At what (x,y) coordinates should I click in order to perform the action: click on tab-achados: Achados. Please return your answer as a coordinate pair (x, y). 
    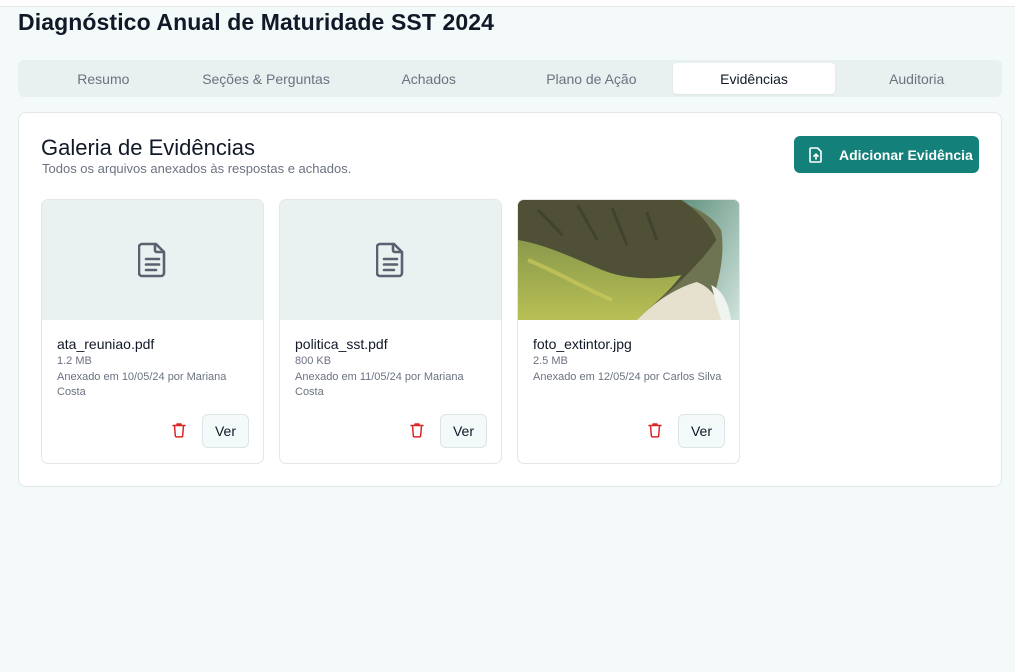
    Looking at the image, I should click on (428, 78).